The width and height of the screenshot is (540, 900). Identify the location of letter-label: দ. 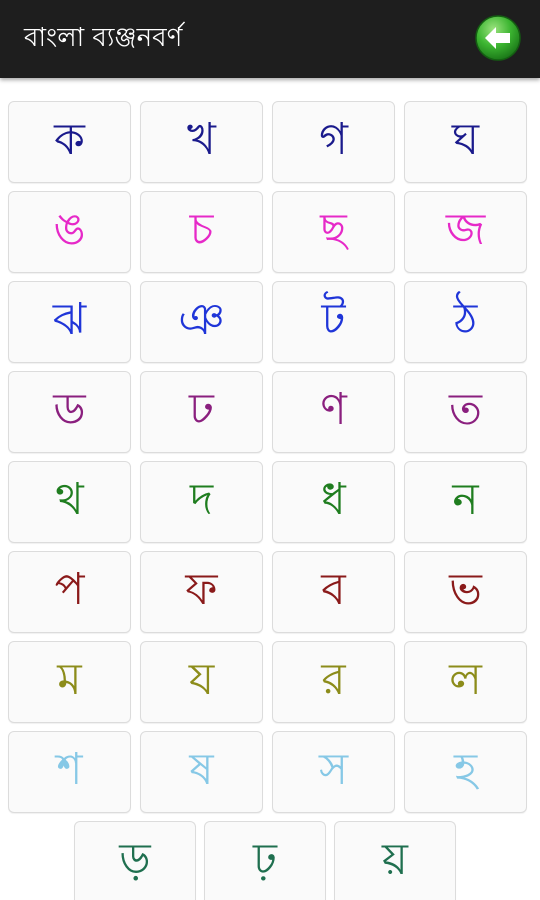
(201, 499).